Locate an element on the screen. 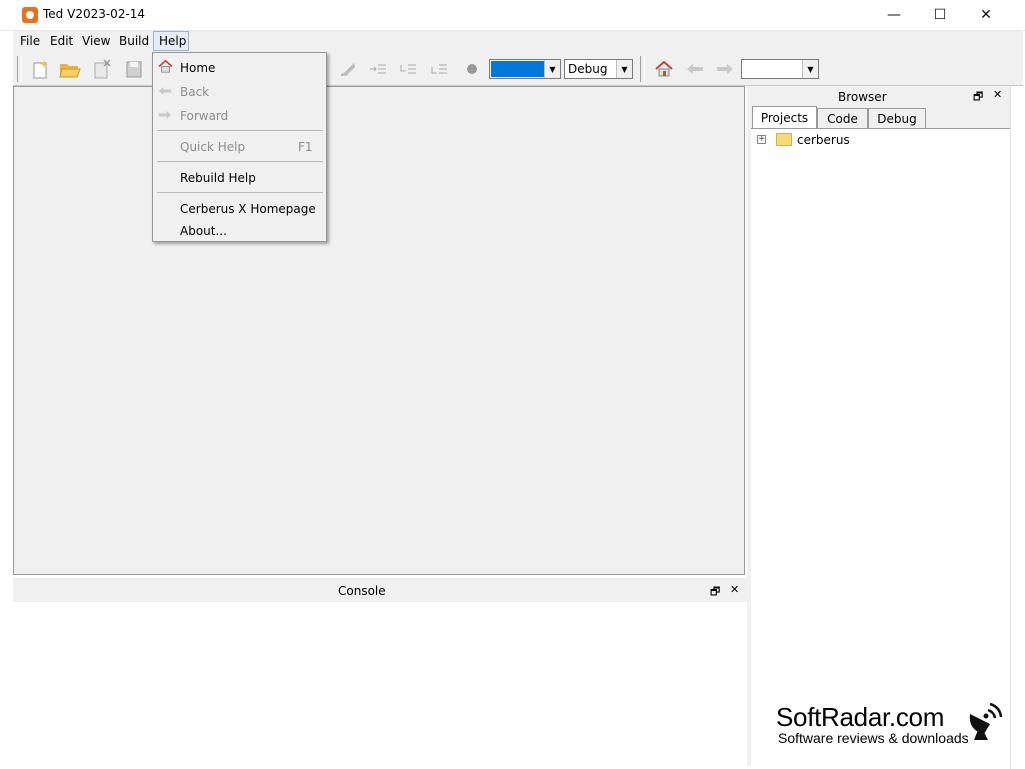 This screenshot has height=769, width=1025. menu-item-label: Quick Help is located at coordinates (213, 147).